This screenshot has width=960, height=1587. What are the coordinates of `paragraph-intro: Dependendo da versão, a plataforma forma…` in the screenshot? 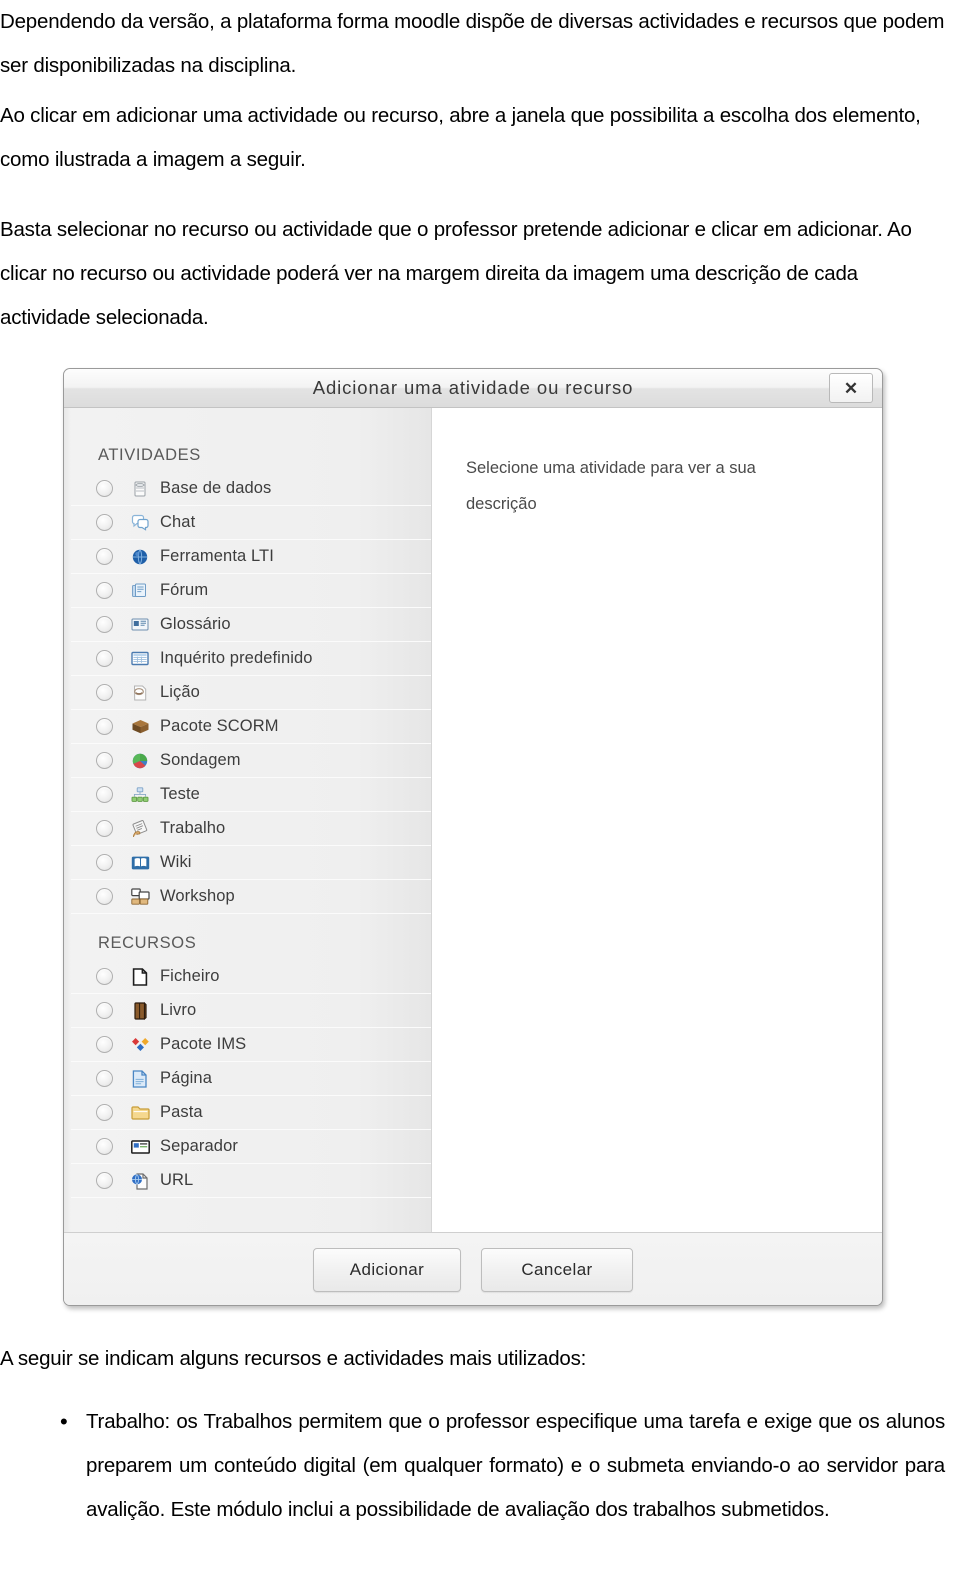 It's located at (472, 44).